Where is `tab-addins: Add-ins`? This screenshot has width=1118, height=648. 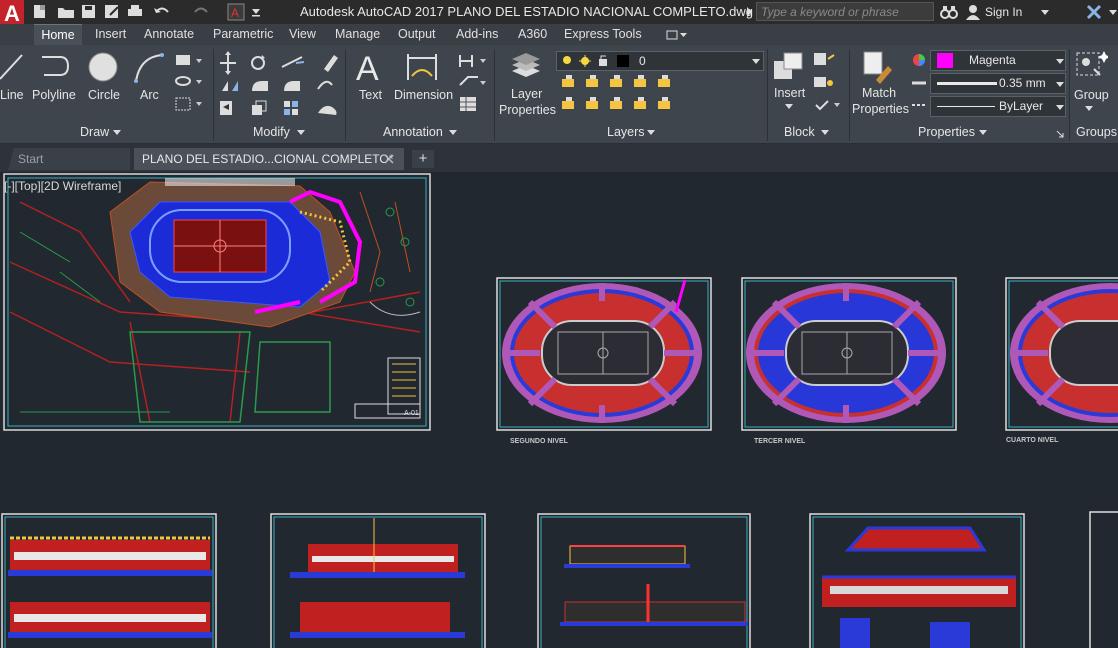
tab-addins: Add-ins is located at coordinates (477, 34).